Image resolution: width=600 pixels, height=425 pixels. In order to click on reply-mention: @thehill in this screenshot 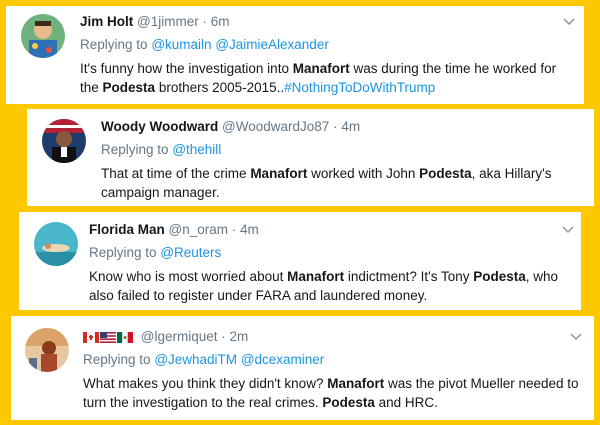, I will do `click(196, 149)`.